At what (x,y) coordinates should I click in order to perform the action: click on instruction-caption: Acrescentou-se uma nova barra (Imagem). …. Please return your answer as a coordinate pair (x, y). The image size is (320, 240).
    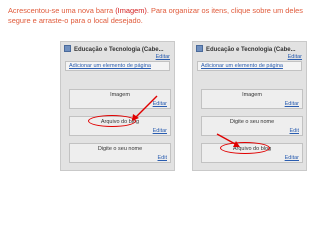
    Looking at the image, I should click on (160, 16).